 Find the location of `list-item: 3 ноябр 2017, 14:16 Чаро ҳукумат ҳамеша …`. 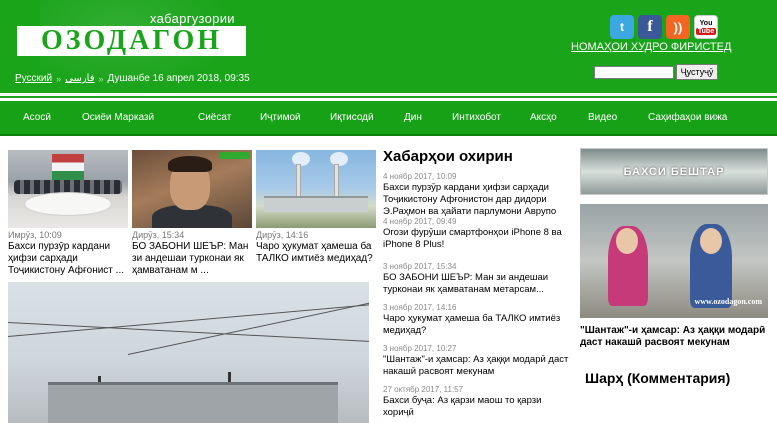

list-item: 3 ноябр 2017, 14:16 Чаро ҳукумат ҳамеша … is located at coordinates (478, 323).